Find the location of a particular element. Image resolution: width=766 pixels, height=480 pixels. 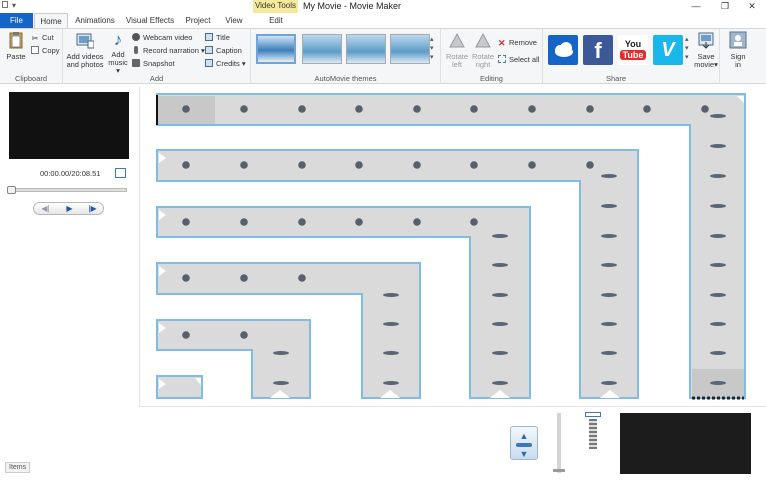

clipboard-group-label: Clipboard is located at coordinates (31, 78).